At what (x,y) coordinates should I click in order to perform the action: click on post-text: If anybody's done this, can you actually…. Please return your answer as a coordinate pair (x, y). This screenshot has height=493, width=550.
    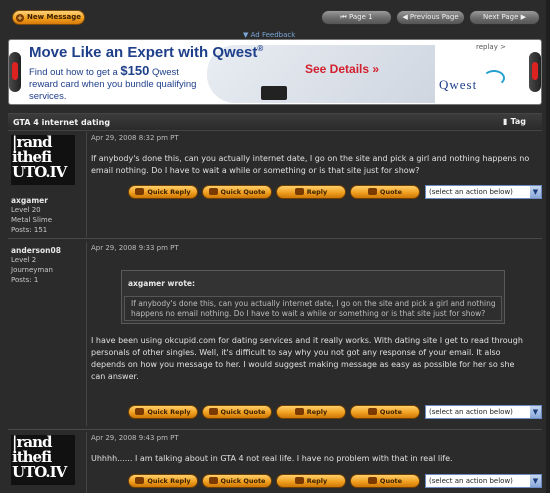
    Looking at the image, I should click on (310, 164).